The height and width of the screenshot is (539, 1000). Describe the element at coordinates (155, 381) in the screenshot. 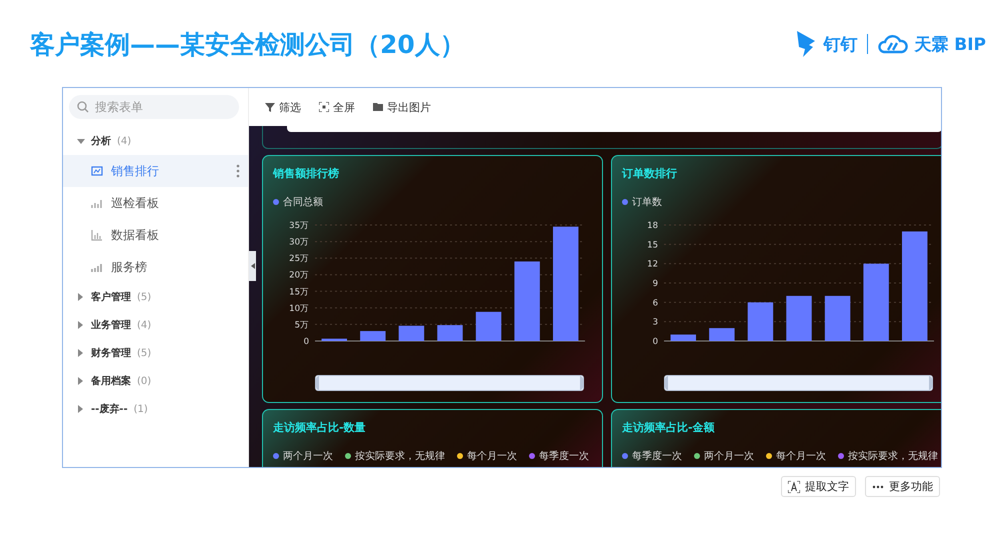

I see `tree-group: 备用档案 (0)` at that location.